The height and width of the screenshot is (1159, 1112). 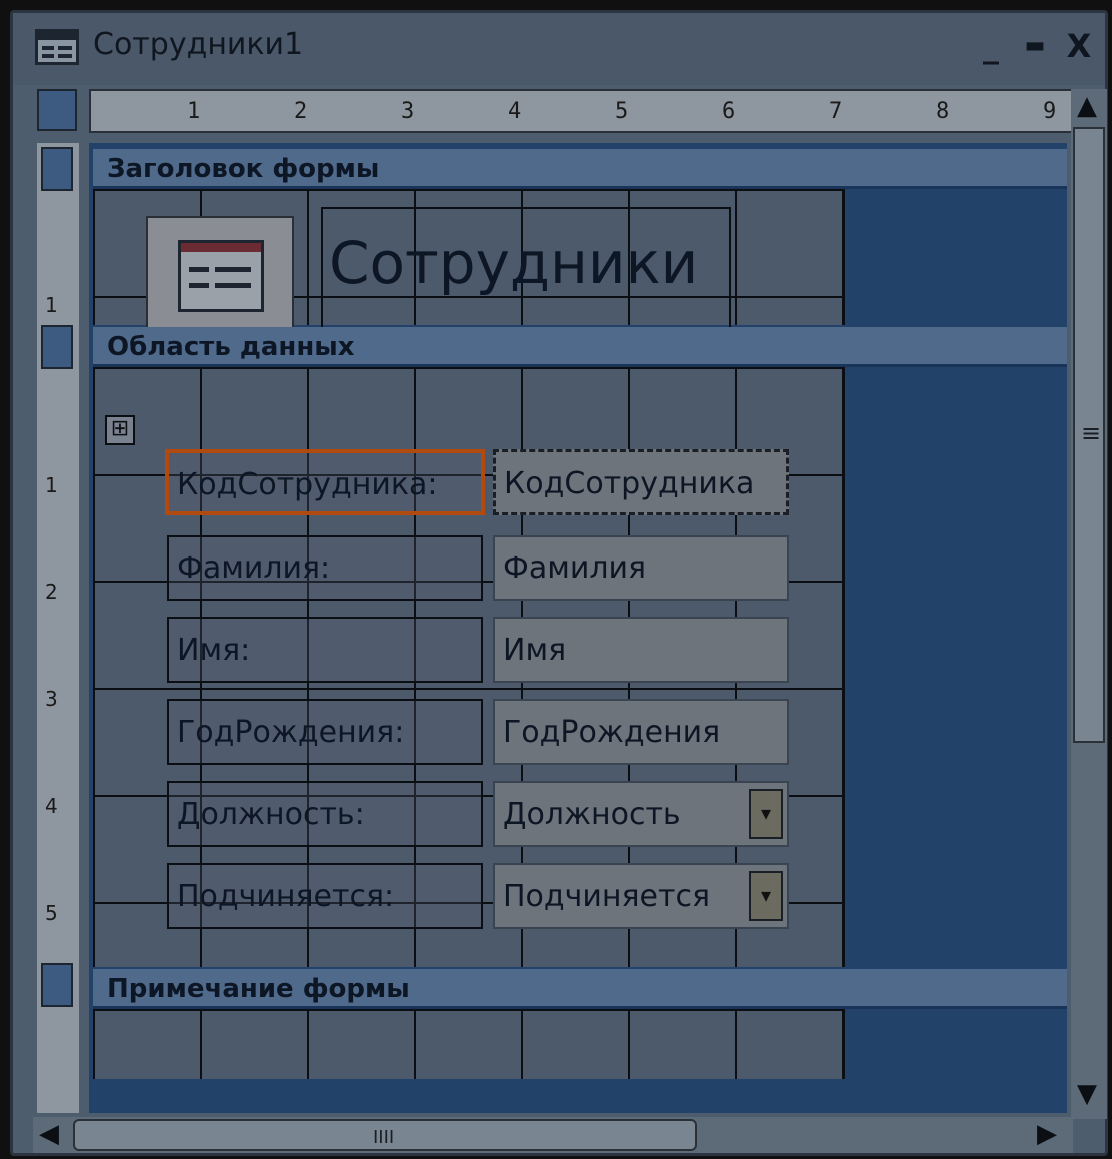 I want to click on scroll-down-icon: ▼, so click(x=1087, y=1094).